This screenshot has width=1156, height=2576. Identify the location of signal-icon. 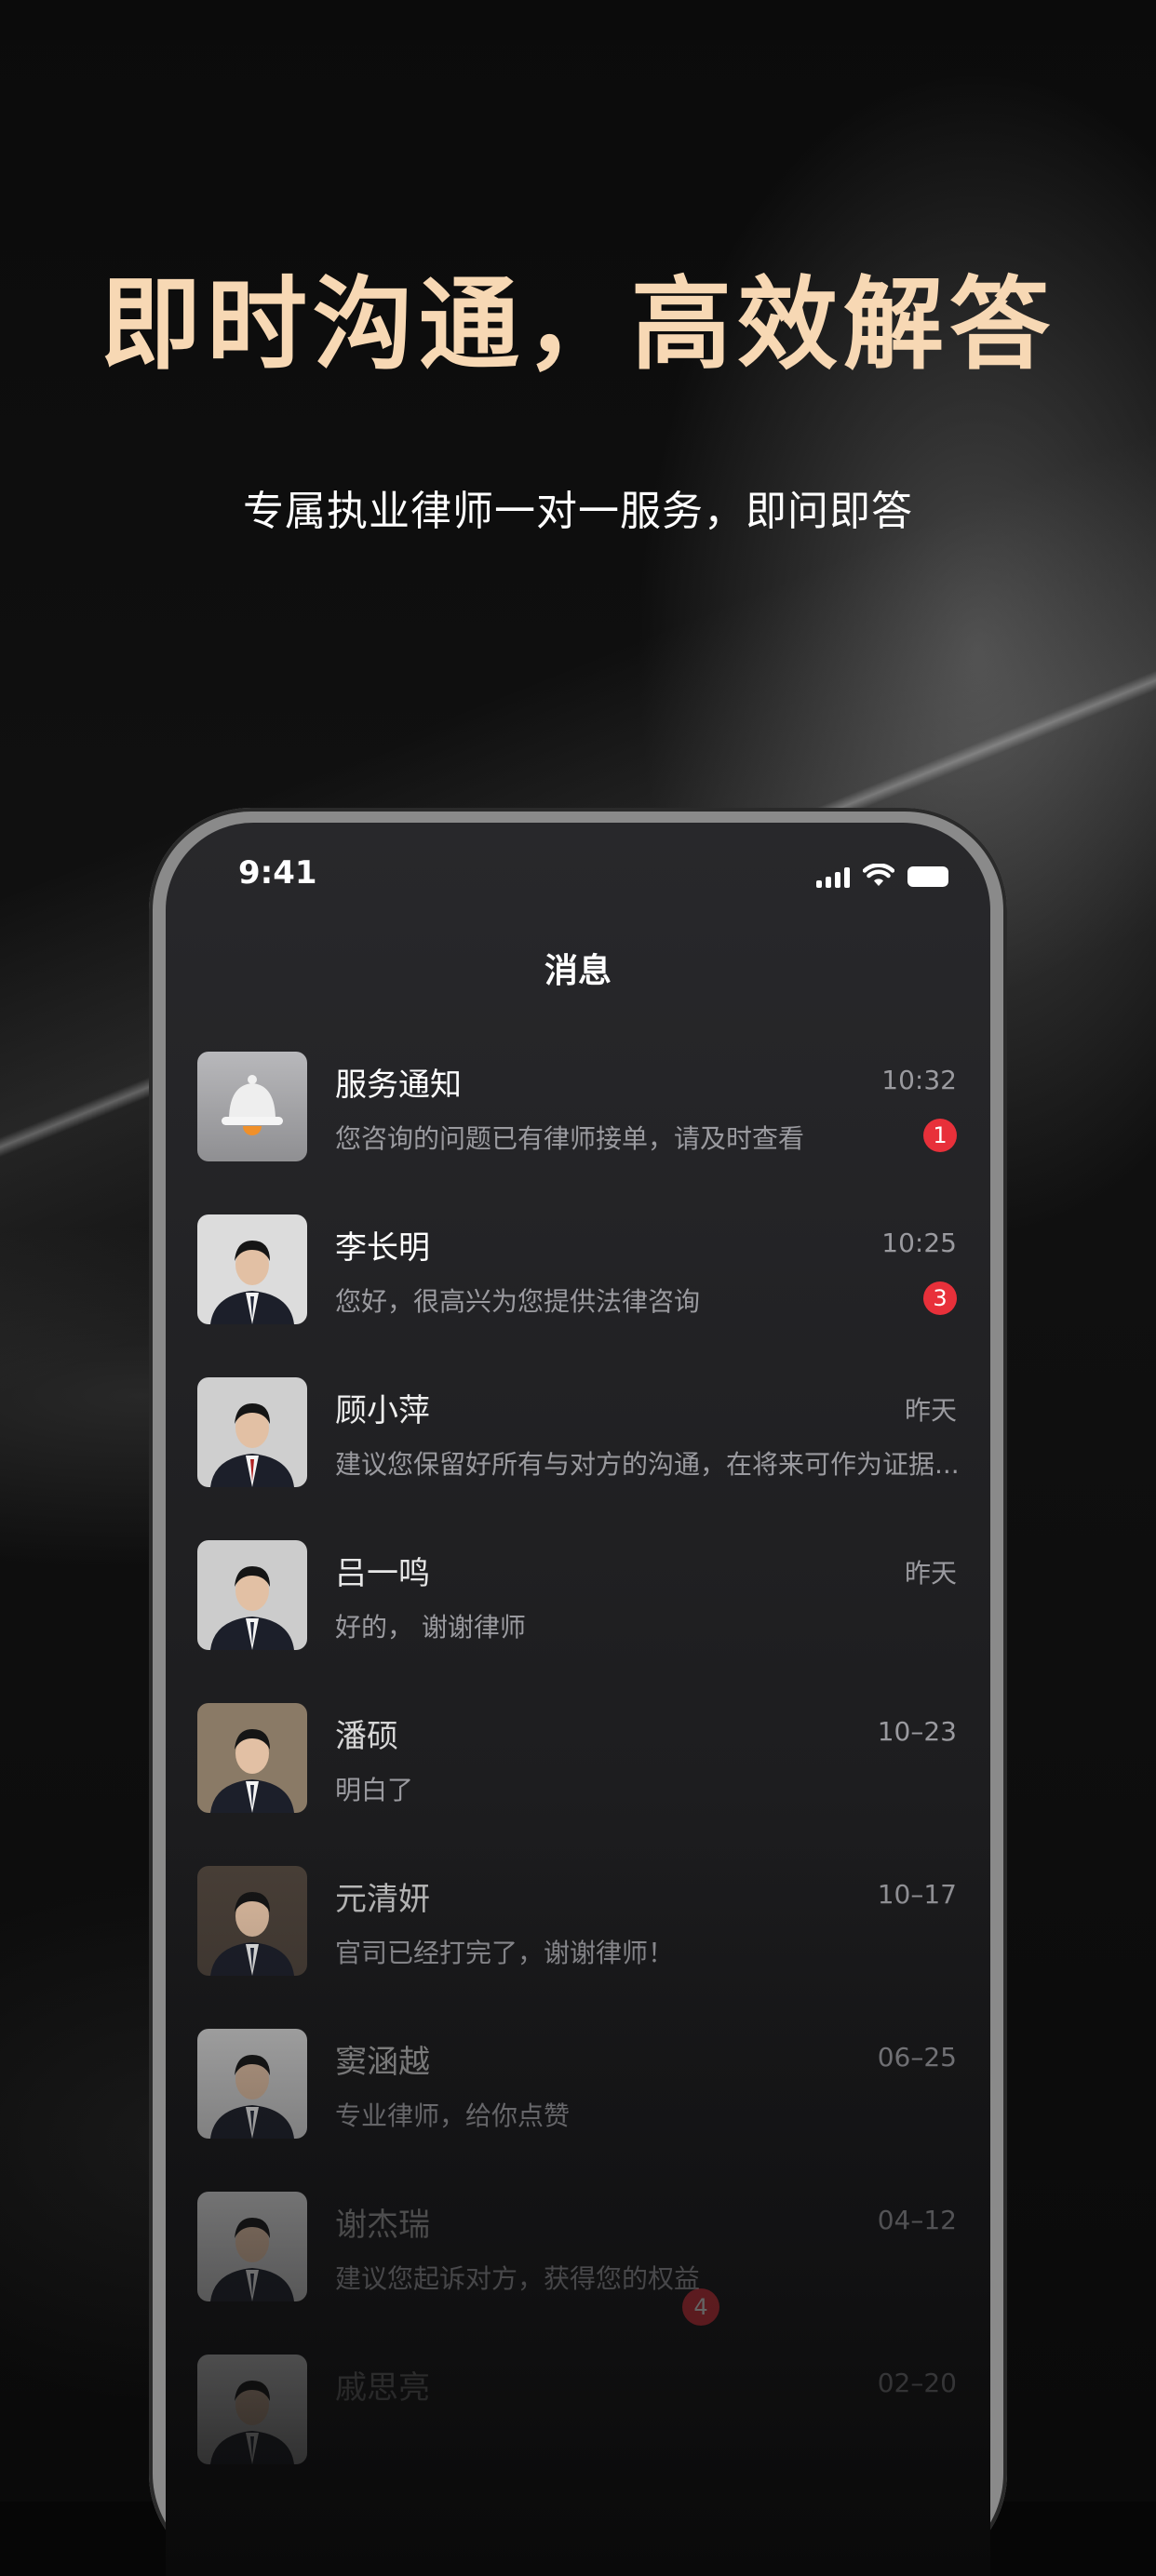
(833, 876).